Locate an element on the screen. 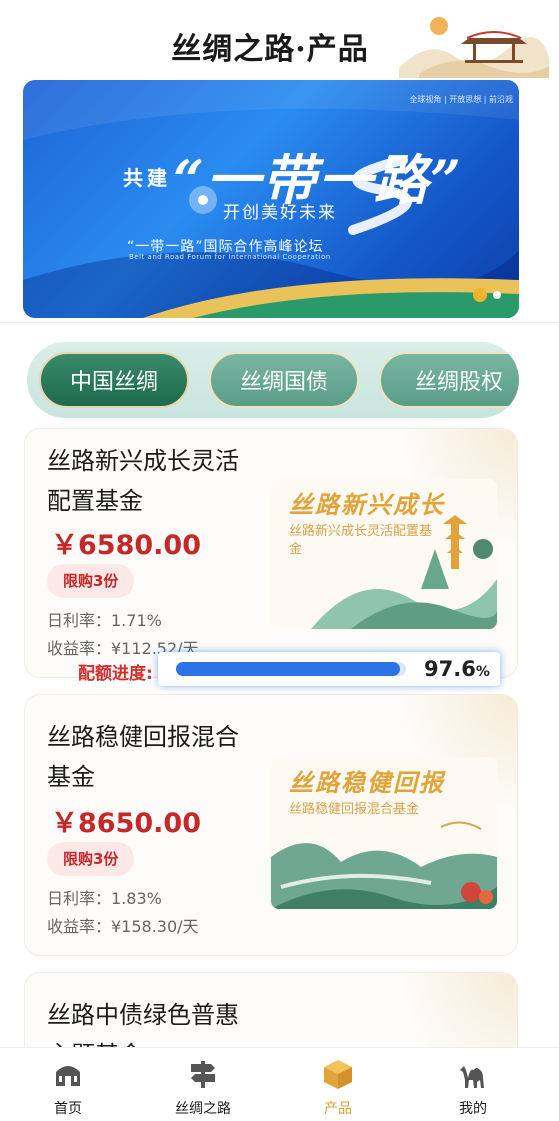 The image size is (559, 1121). nav-silk-road: 丝绸之路 is located at coordinates (203, 1084).